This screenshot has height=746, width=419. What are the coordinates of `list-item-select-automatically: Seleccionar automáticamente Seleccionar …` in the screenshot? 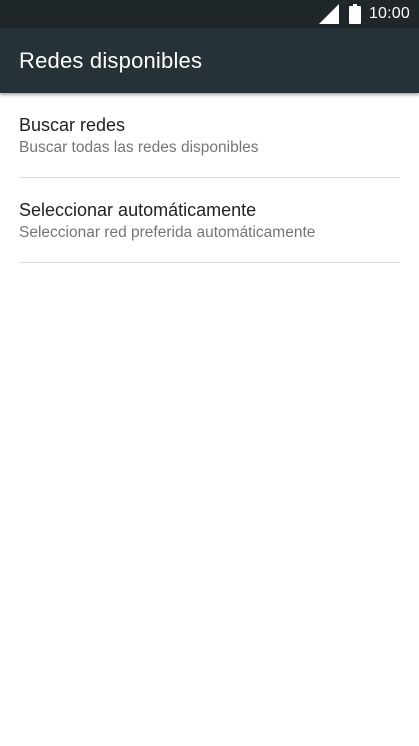 It's located at (209, 220).